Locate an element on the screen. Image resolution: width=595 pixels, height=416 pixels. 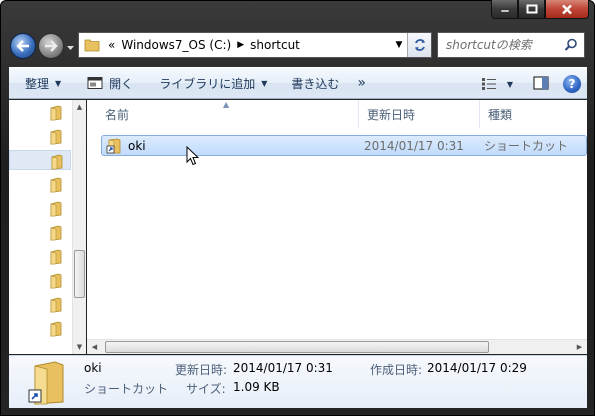
nav-folder-item-selected is located at coordinates (40, 160).